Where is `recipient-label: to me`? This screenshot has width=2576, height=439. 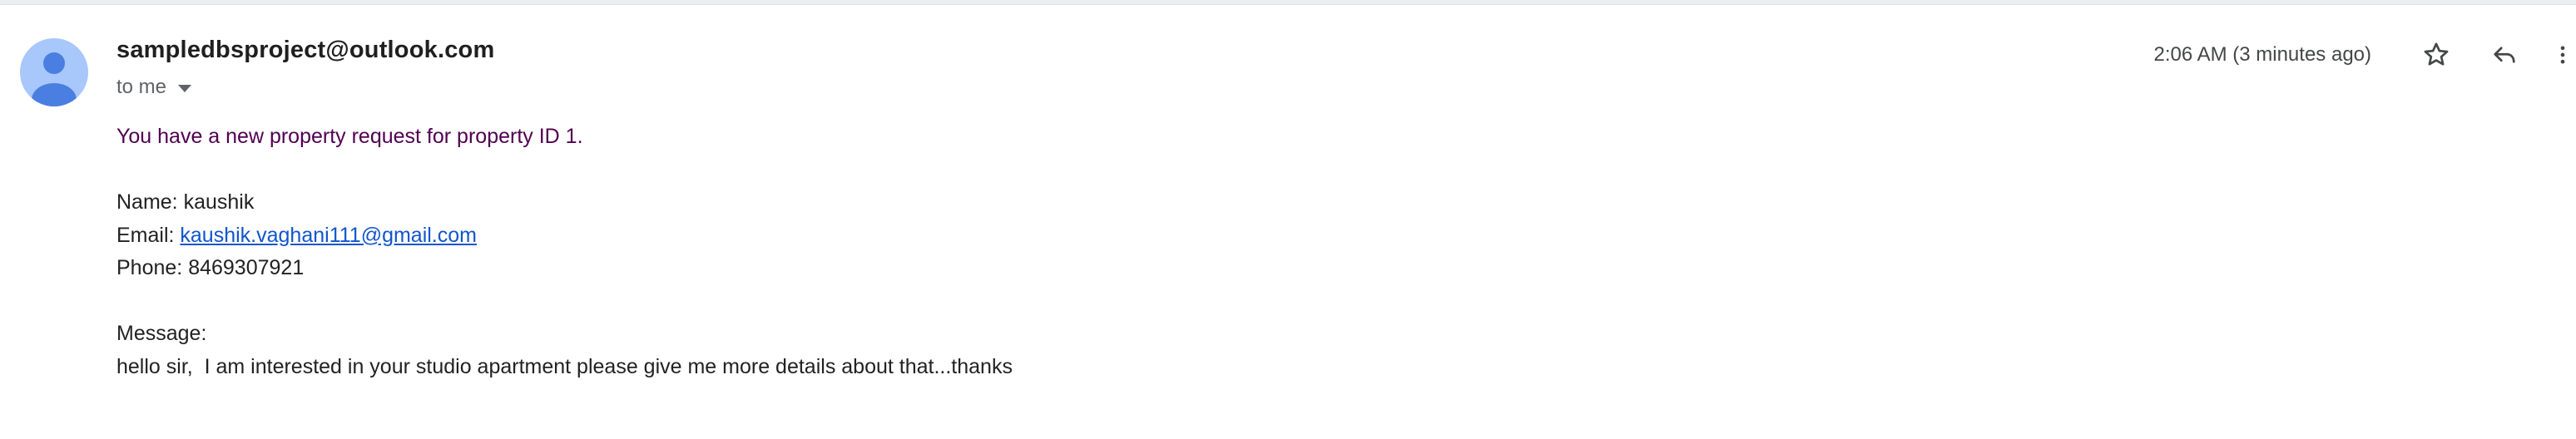 recipient-label: to me is located at coordinates (141, 87).